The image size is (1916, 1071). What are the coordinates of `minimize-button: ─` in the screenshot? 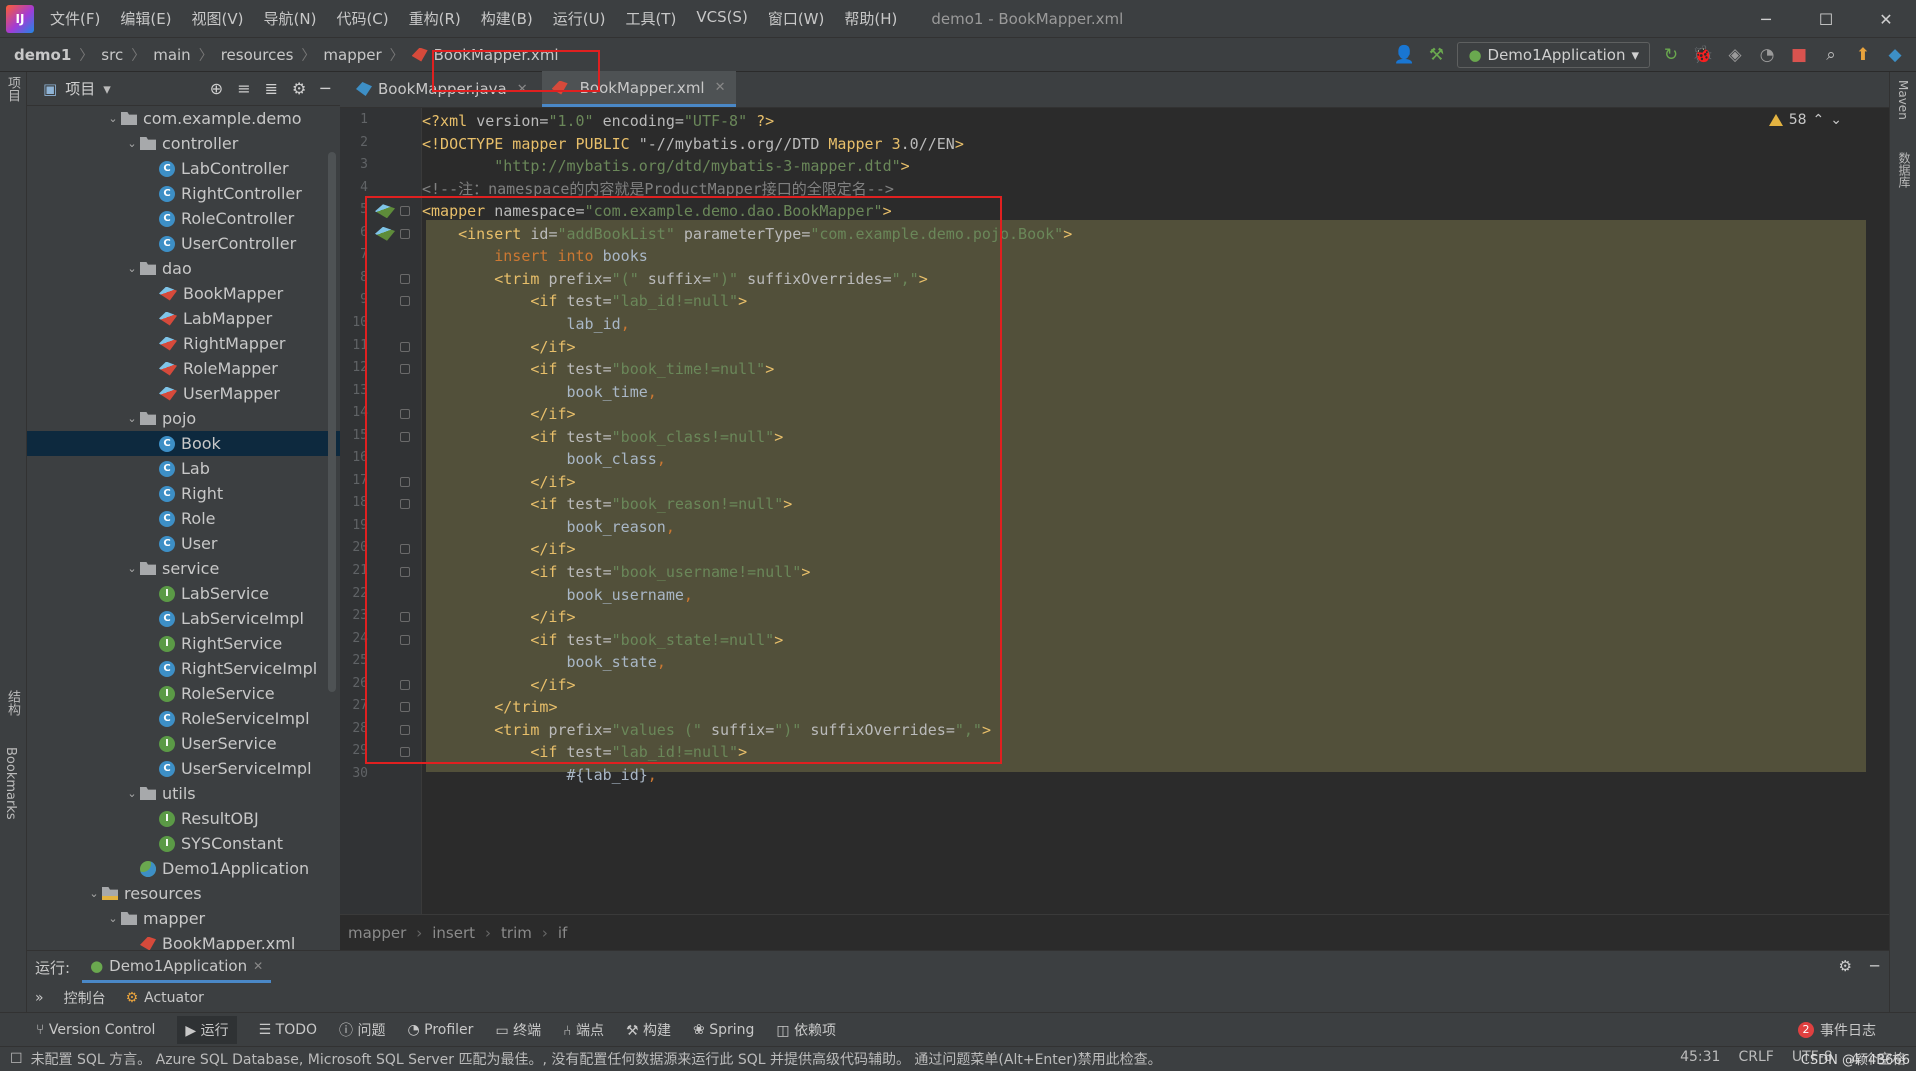 It's located at (1766, 19).